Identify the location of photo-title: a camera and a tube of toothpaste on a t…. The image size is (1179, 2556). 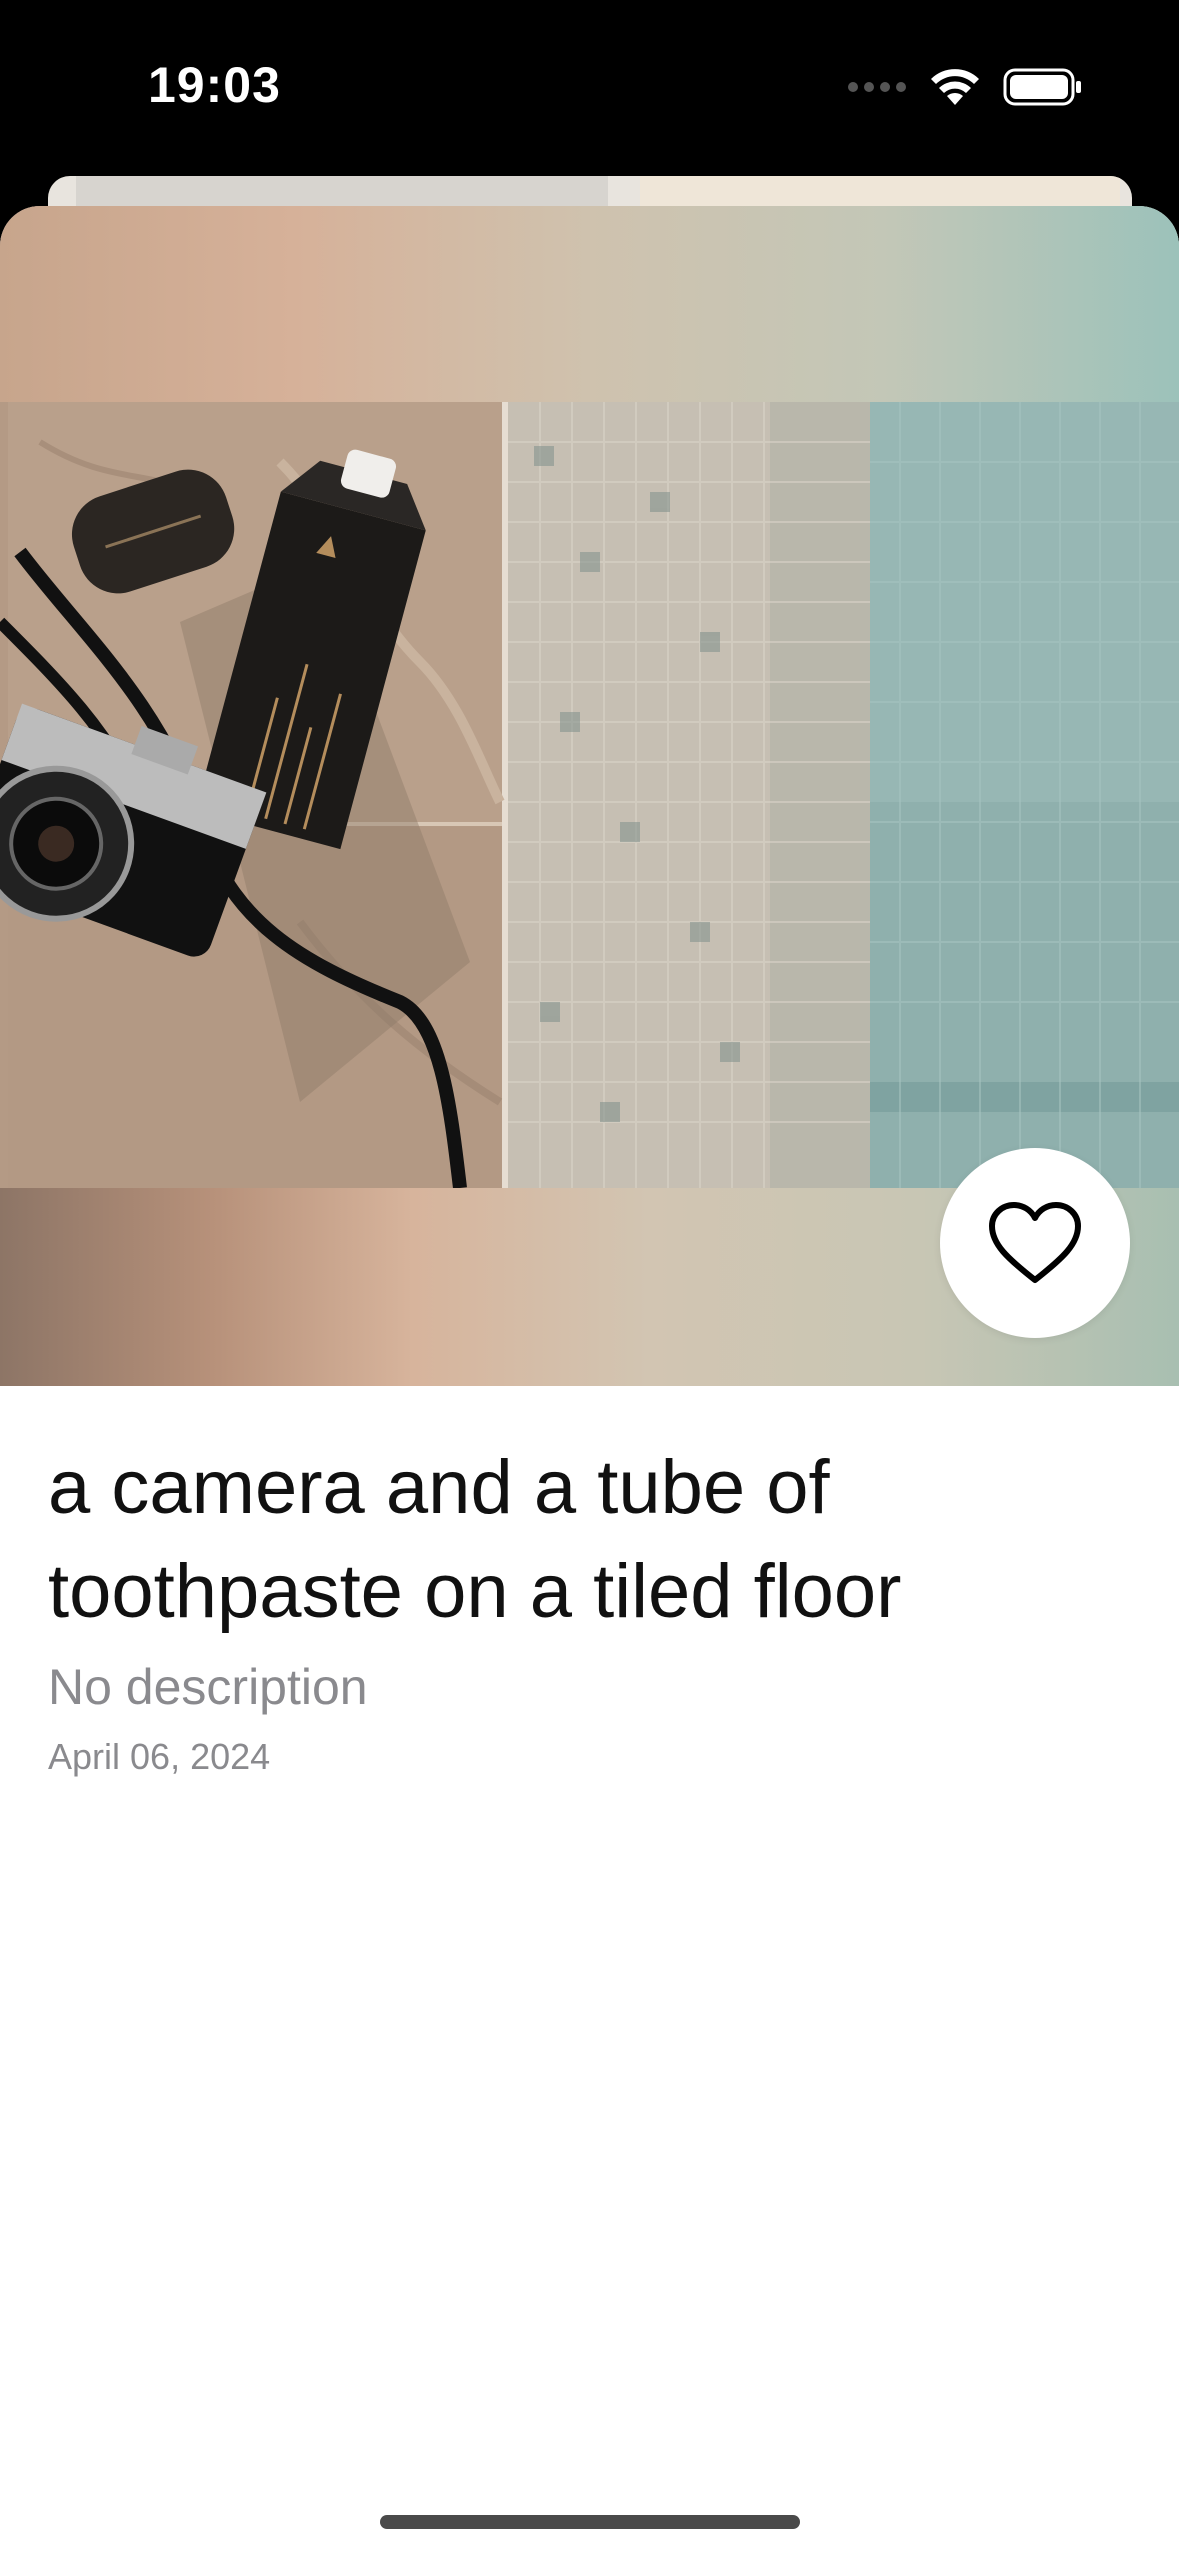
(475, 1539).